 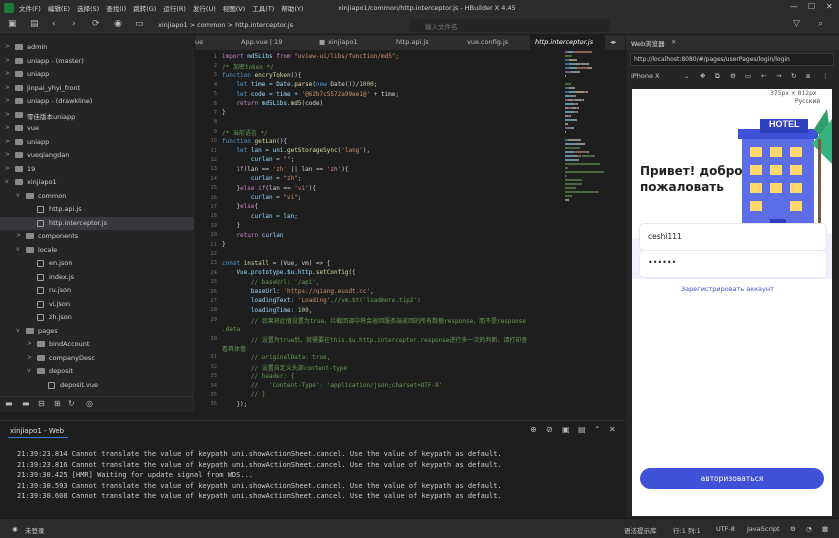 What do you see at coordinates (116, 8) in the screenshot?
I see `menu-item: 查找(I)` at bounding box center [116, 8].